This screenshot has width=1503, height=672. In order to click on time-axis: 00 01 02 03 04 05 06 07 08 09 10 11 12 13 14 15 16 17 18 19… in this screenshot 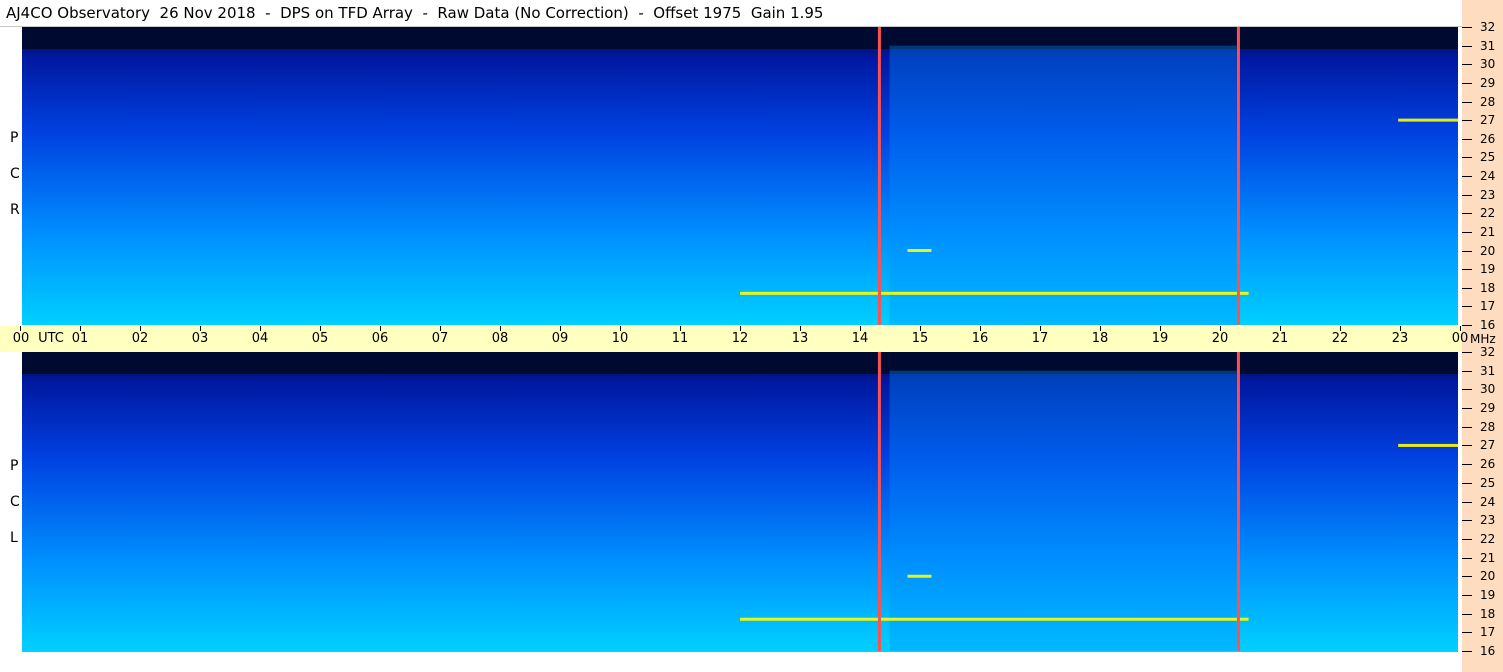, I will do `click(734, 339)`.